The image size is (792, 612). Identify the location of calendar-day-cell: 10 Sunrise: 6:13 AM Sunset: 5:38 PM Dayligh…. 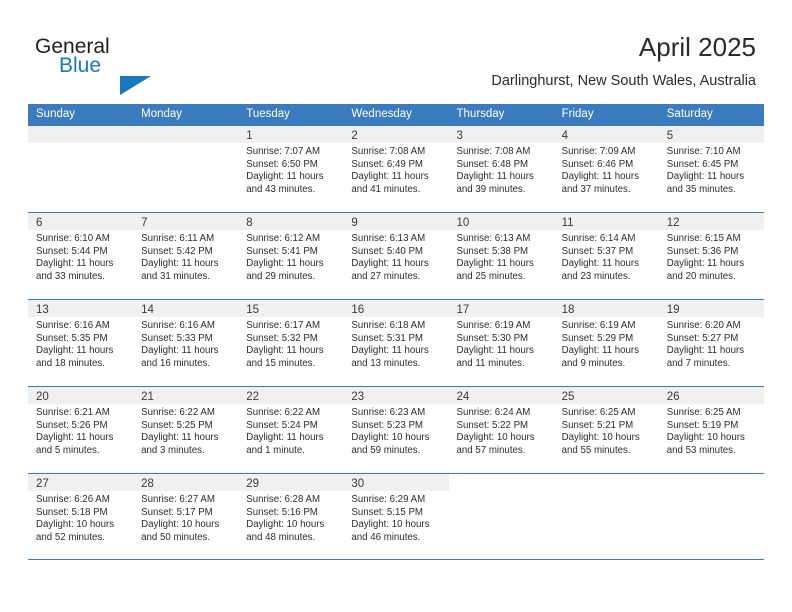
(501, 256).